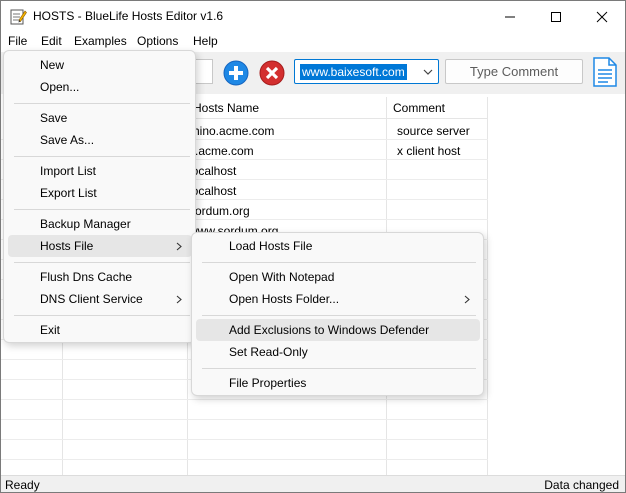 This screenshot has height=493, width=626. What do you see at coordinates (313, 42) in the screenshot?
I see `menu-bar: File Edit Examples Options Help` at bounding box center [313, 42].